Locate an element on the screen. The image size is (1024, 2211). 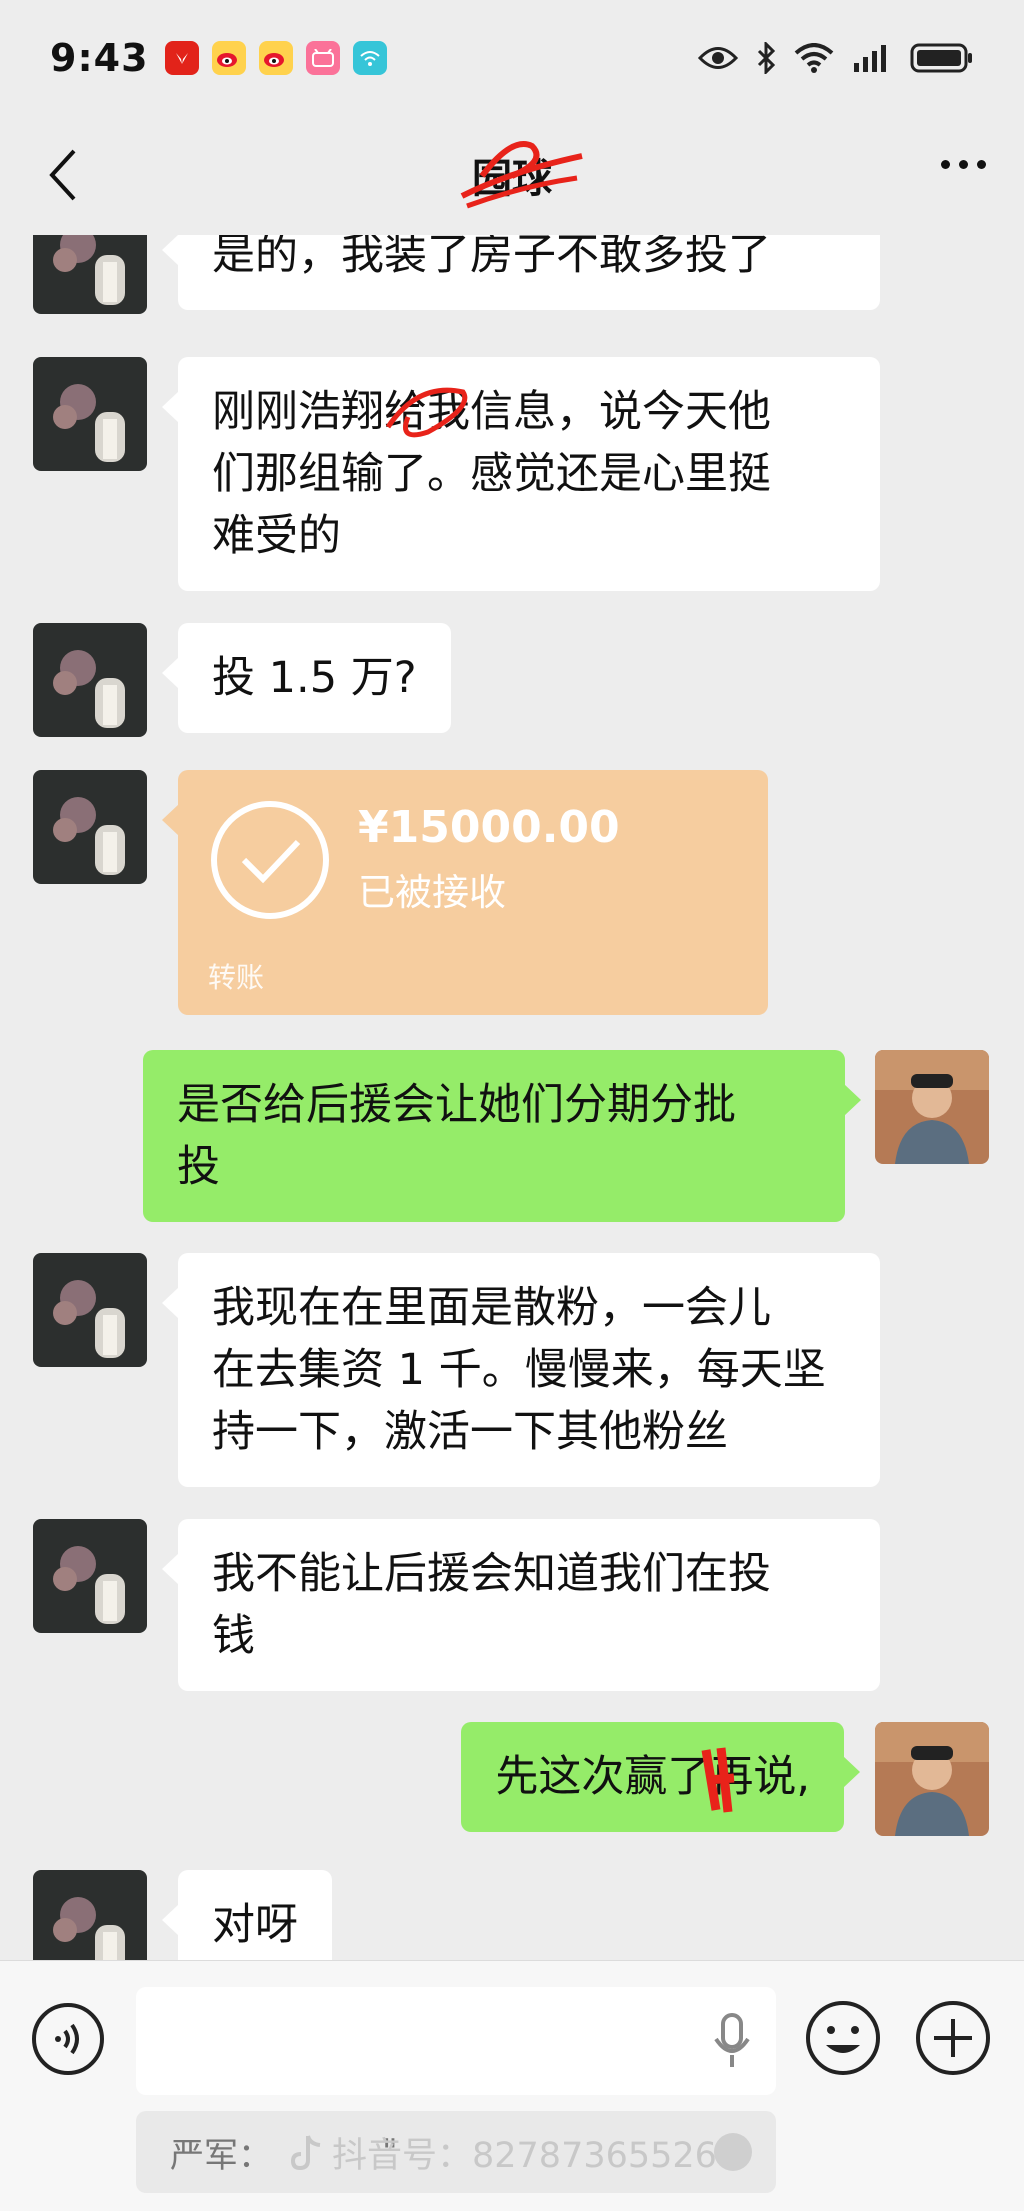
message-bubble: 是的，我装了房子不敢多投了 is located at coordinates (521, 272).